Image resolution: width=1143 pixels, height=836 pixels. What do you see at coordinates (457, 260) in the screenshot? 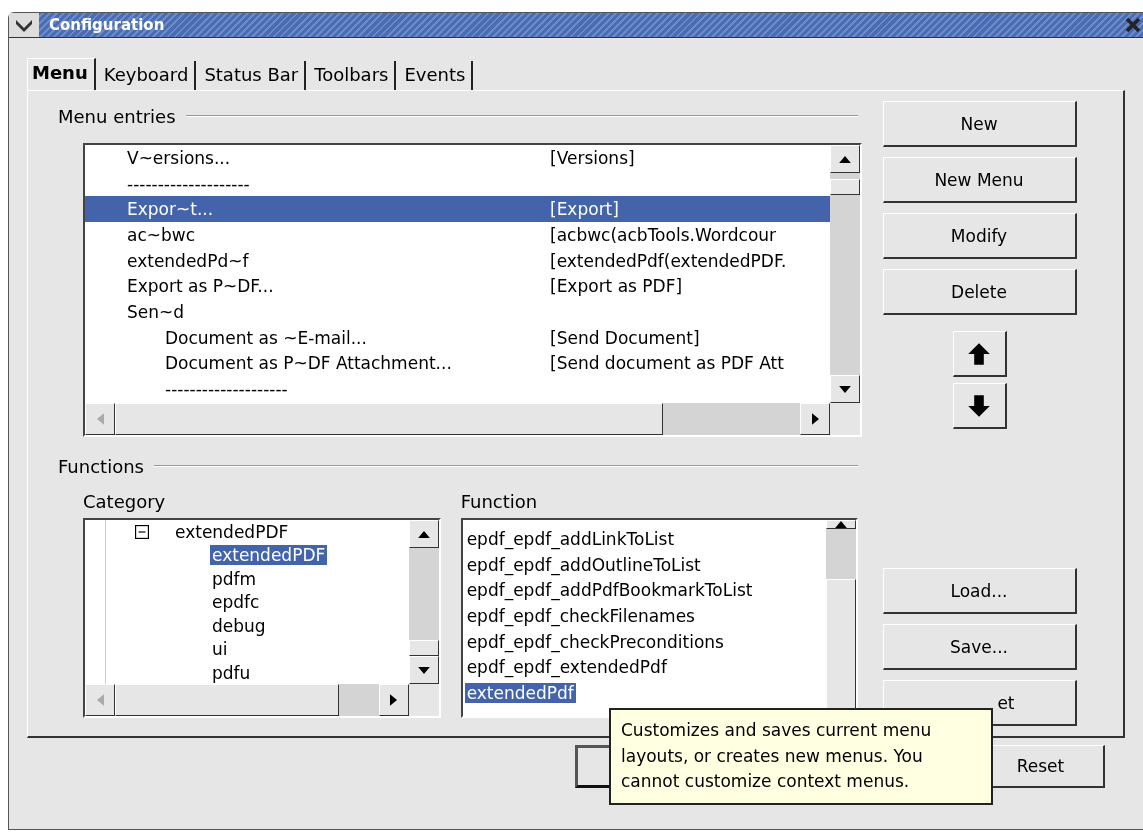
I see `menu-entry-row: extendedPd~f [extendedPdf(extendedPDF.` at bounding box center [457, 260].